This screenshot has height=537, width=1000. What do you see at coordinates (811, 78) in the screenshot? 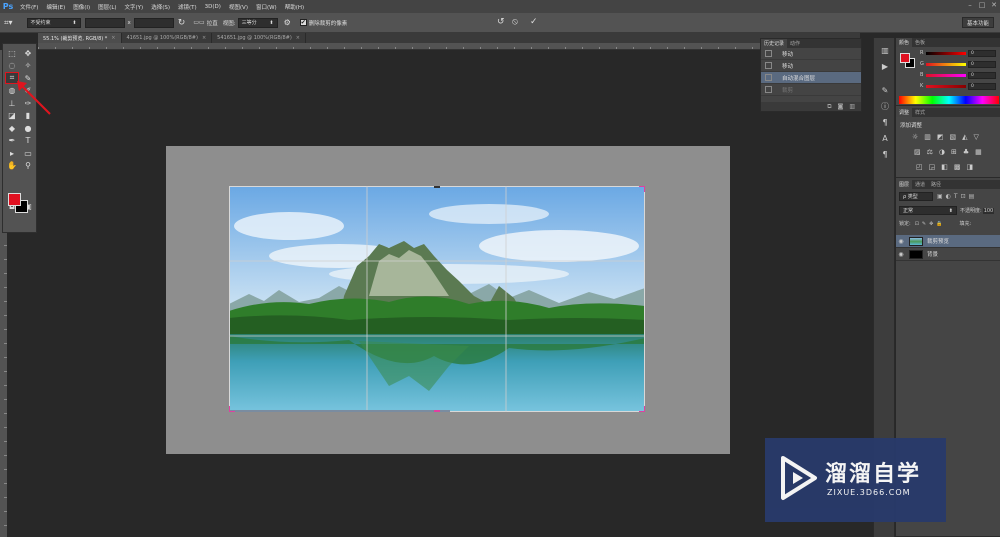
I see `history-row-active: 自动混合图层` at bounding box center [811, 78].